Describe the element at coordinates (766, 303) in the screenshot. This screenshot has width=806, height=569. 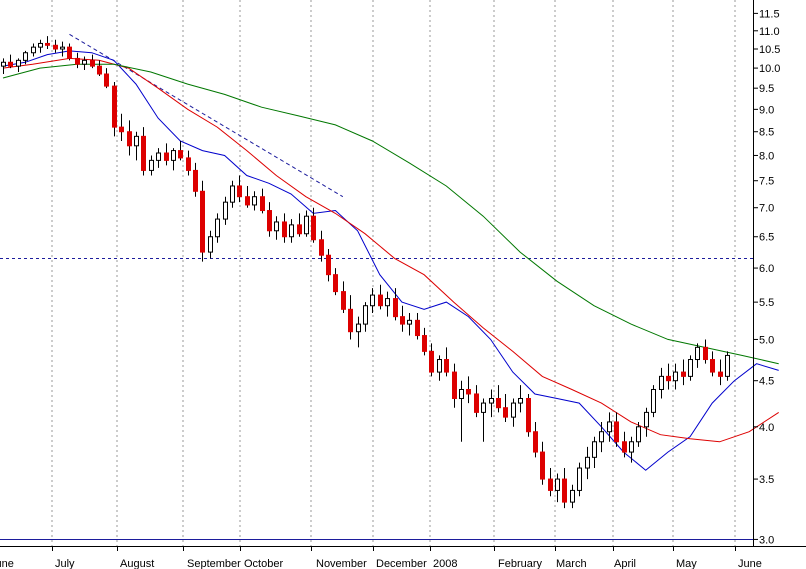
I see `y-tick-label: 5.5` at that location.